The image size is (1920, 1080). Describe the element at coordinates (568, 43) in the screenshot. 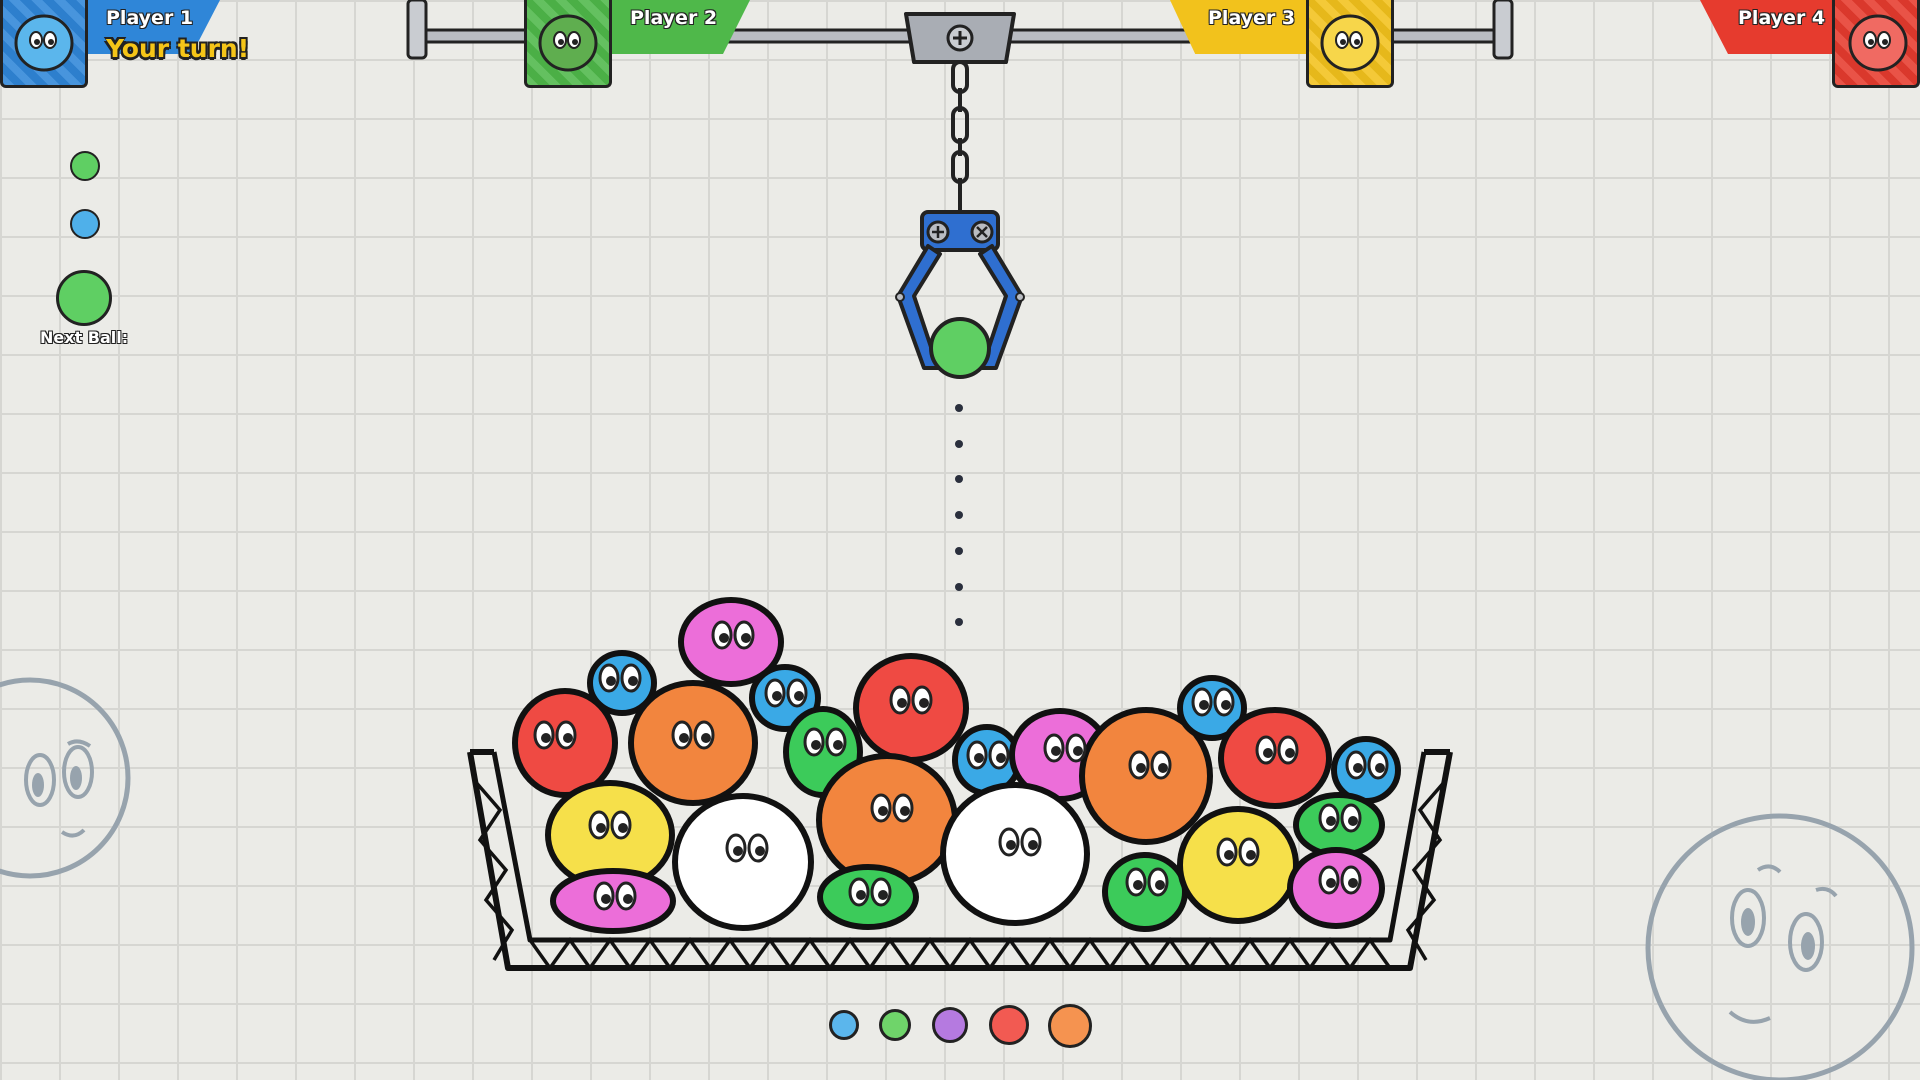

I see `player-2-avatar` at that location.